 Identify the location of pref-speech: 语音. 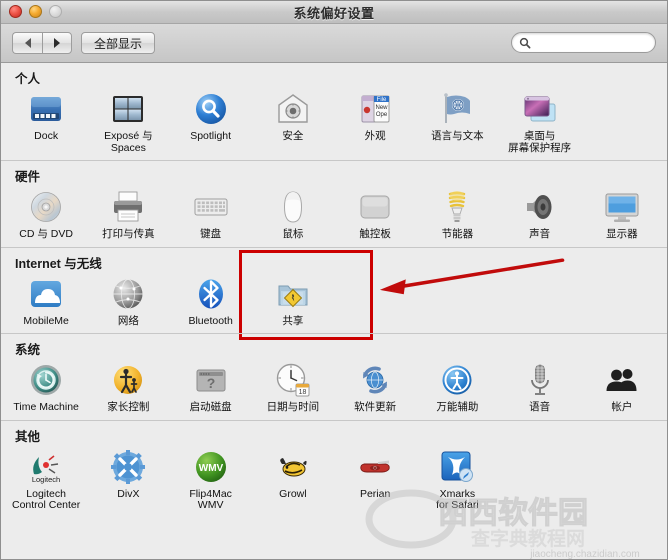
(540, 386).